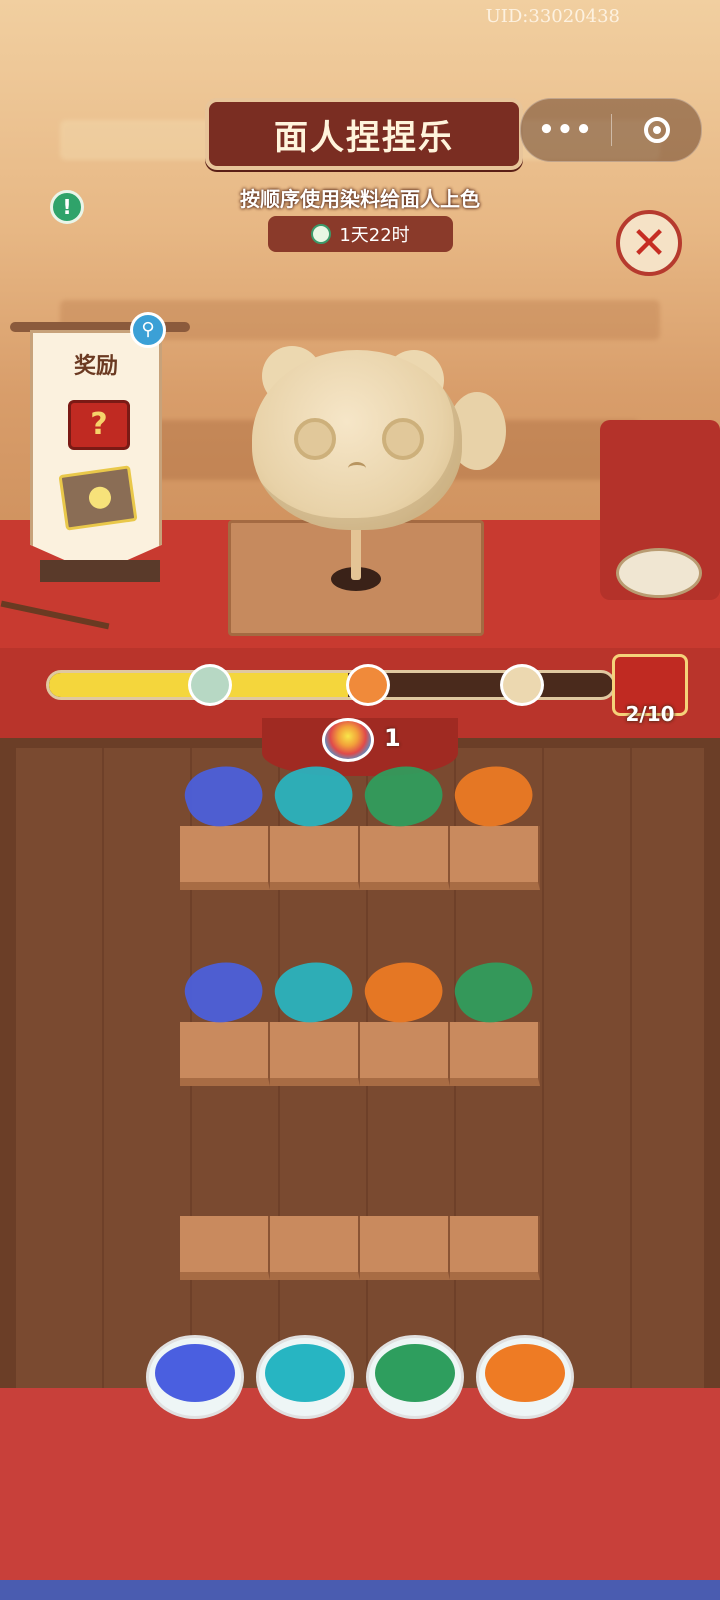  I want to click on instruction-text: 按顺序使用染料给面人上色, so click(360, 199).